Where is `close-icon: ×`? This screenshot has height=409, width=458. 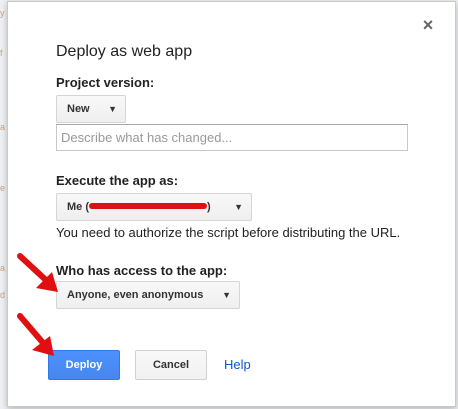 close-icon: × is located at coordinates (428, 25).